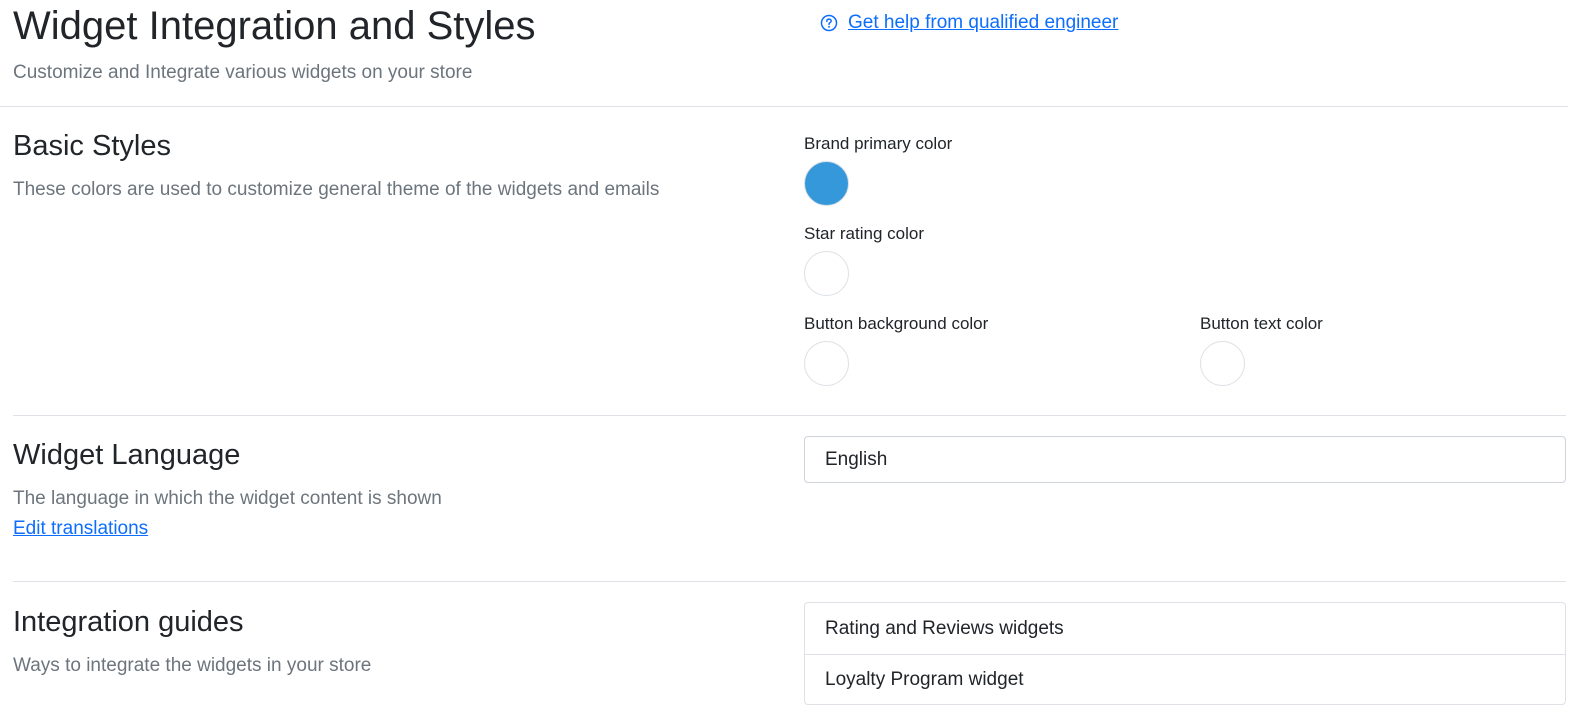 The image size is (1575, 722). I want to click on help-link: Get help from qualified engineer, so click(969, 23).